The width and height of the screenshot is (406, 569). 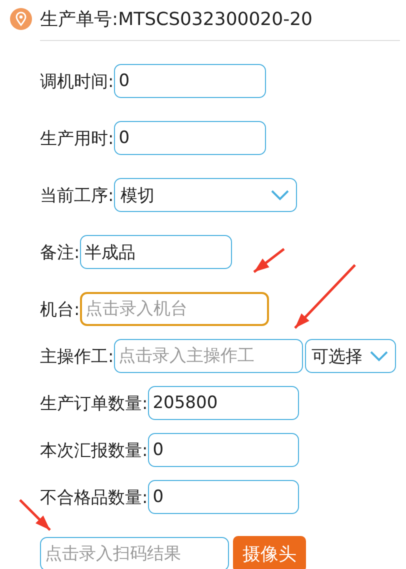 I want to click on input-field: 半成品, so click(x=156, y=252).